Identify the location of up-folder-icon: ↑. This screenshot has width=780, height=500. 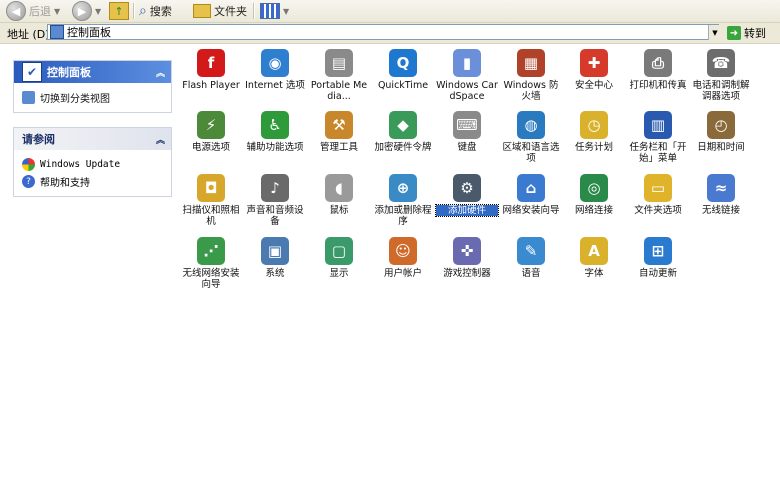
(119, 11).